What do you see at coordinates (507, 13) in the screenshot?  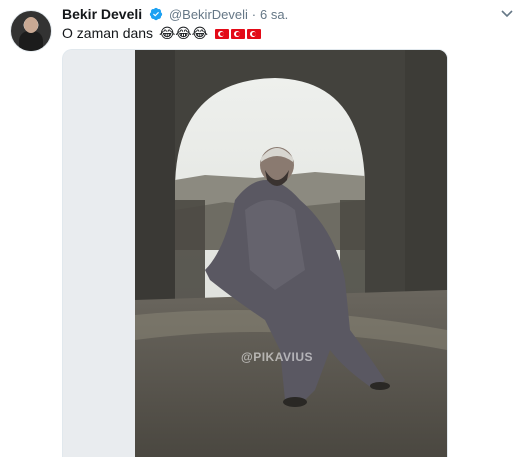 I see `chevron-down-icon` at bounding box center [507, 13].